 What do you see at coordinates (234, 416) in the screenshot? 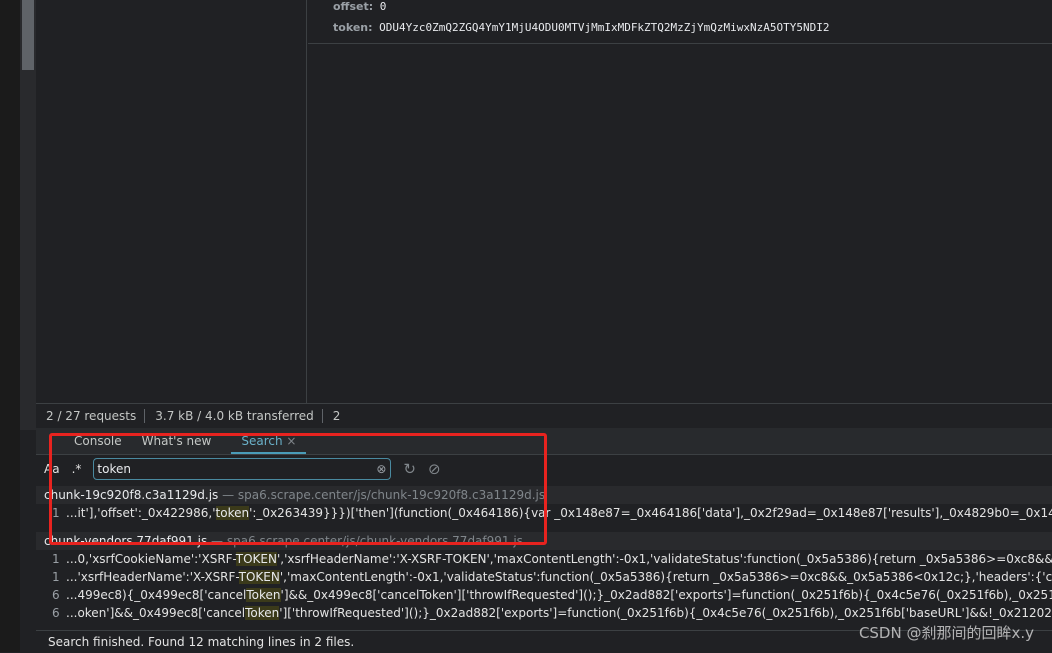
I see `transferred-size: 3.7 kB / 4.0 kB transferred` at bounding box center [234, 416].